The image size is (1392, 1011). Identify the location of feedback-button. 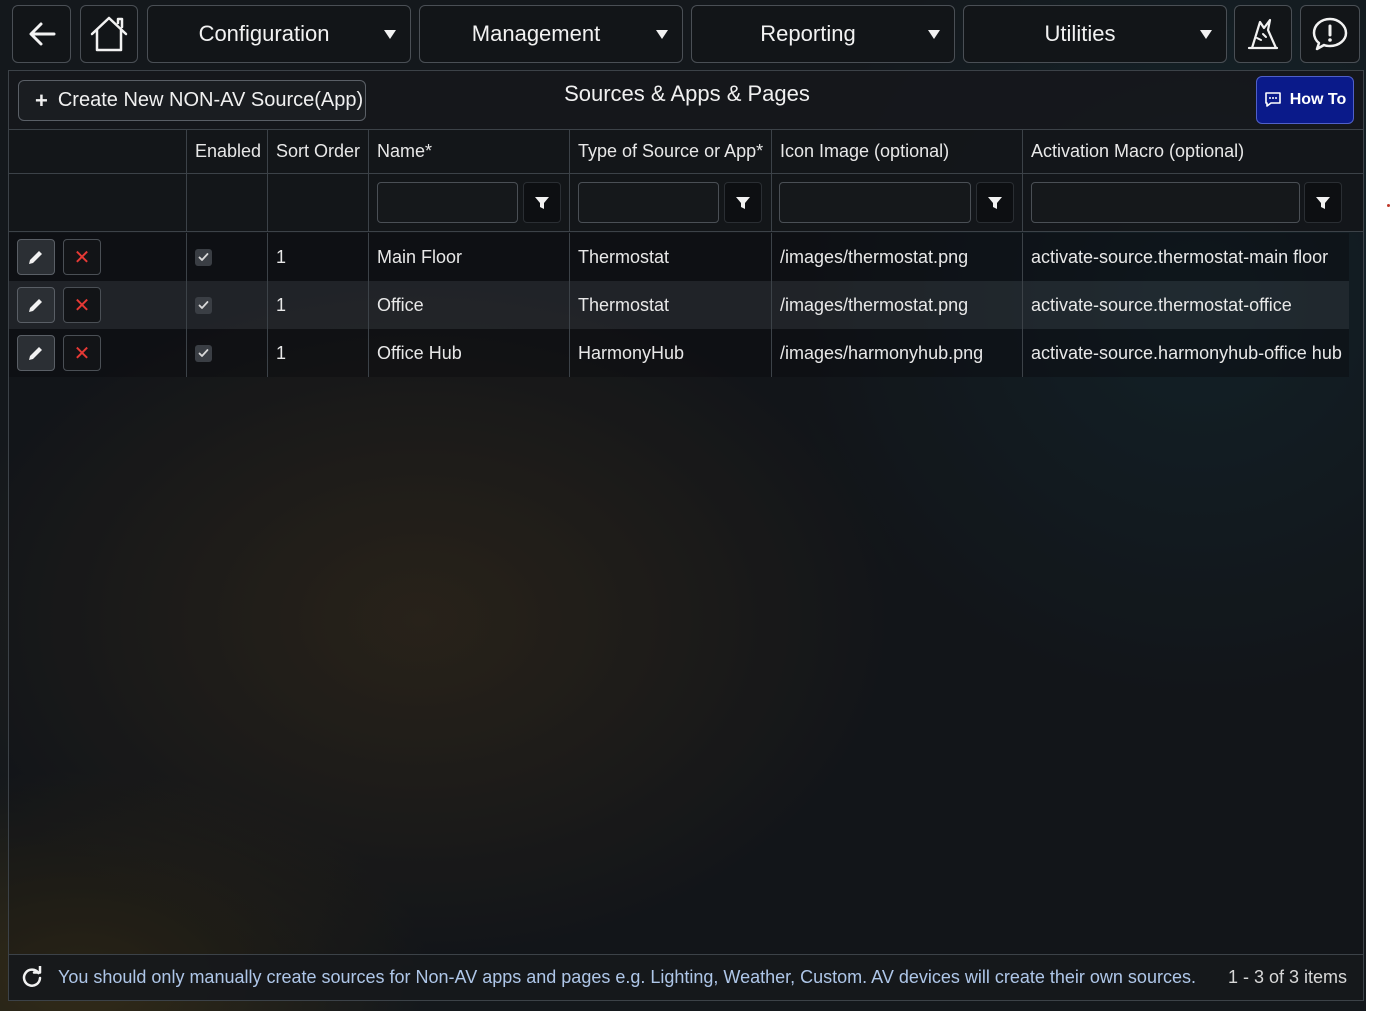
(1330, 34).